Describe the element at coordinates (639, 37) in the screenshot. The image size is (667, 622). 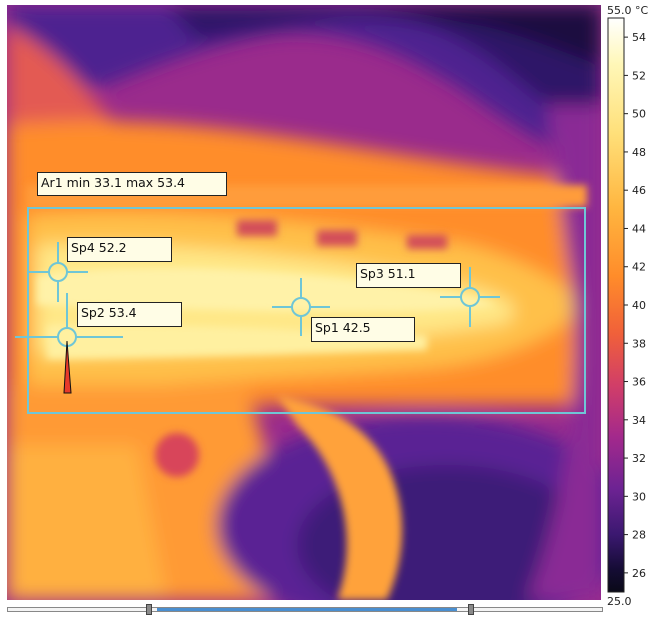
I see `scale-tick-label: 54` at that location.